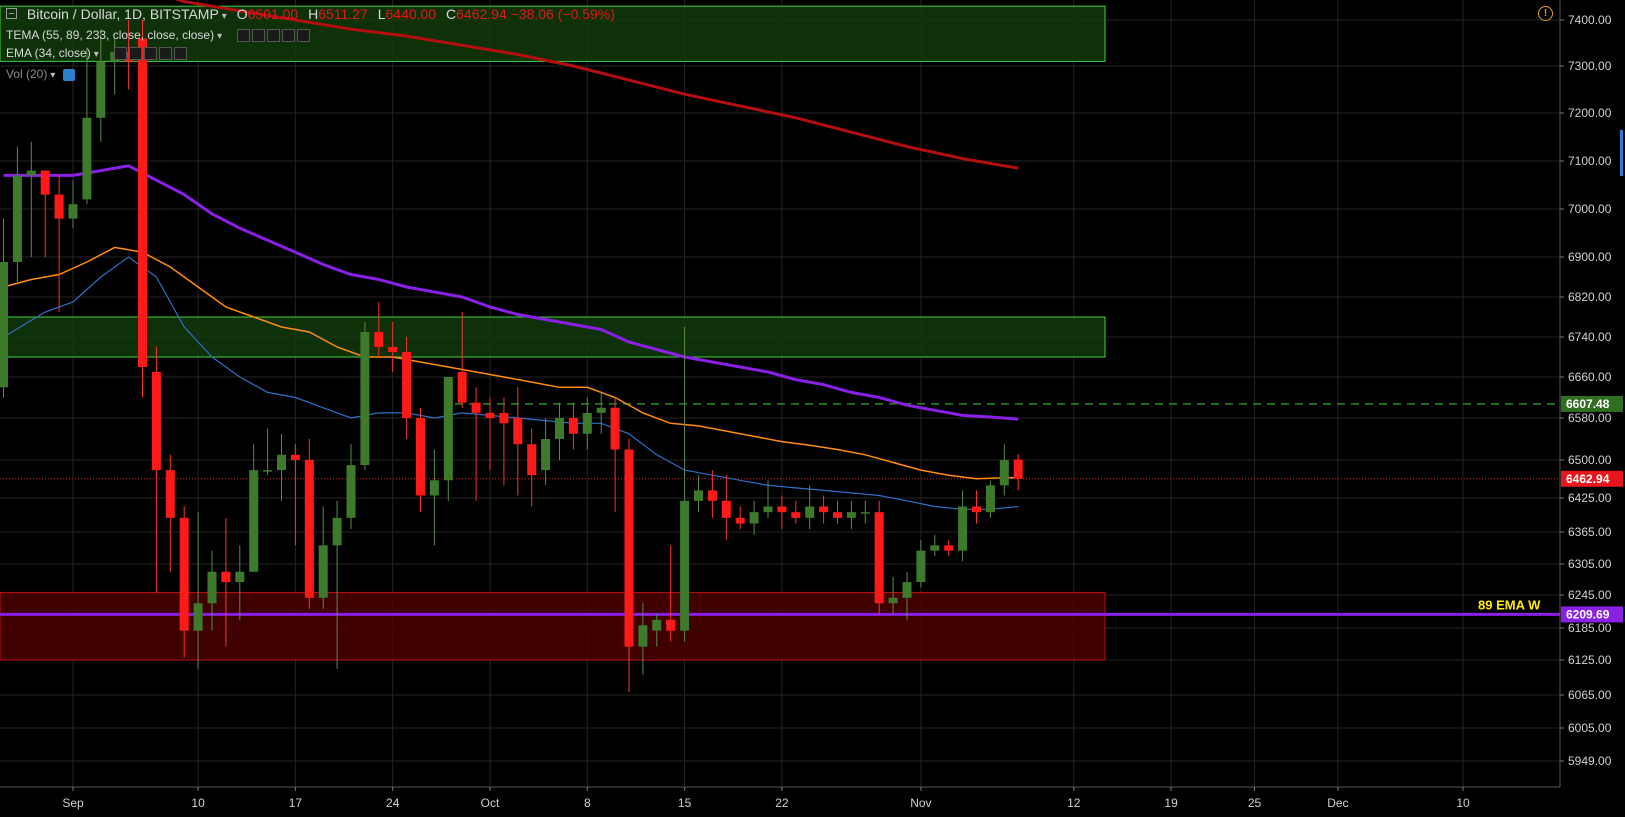 This screenshot has width=1625, height=817. What do you see at coordinates (1171, 803) in the screenshot?
I see `time-tick-label: 19` at bounding box center [1171, 803].